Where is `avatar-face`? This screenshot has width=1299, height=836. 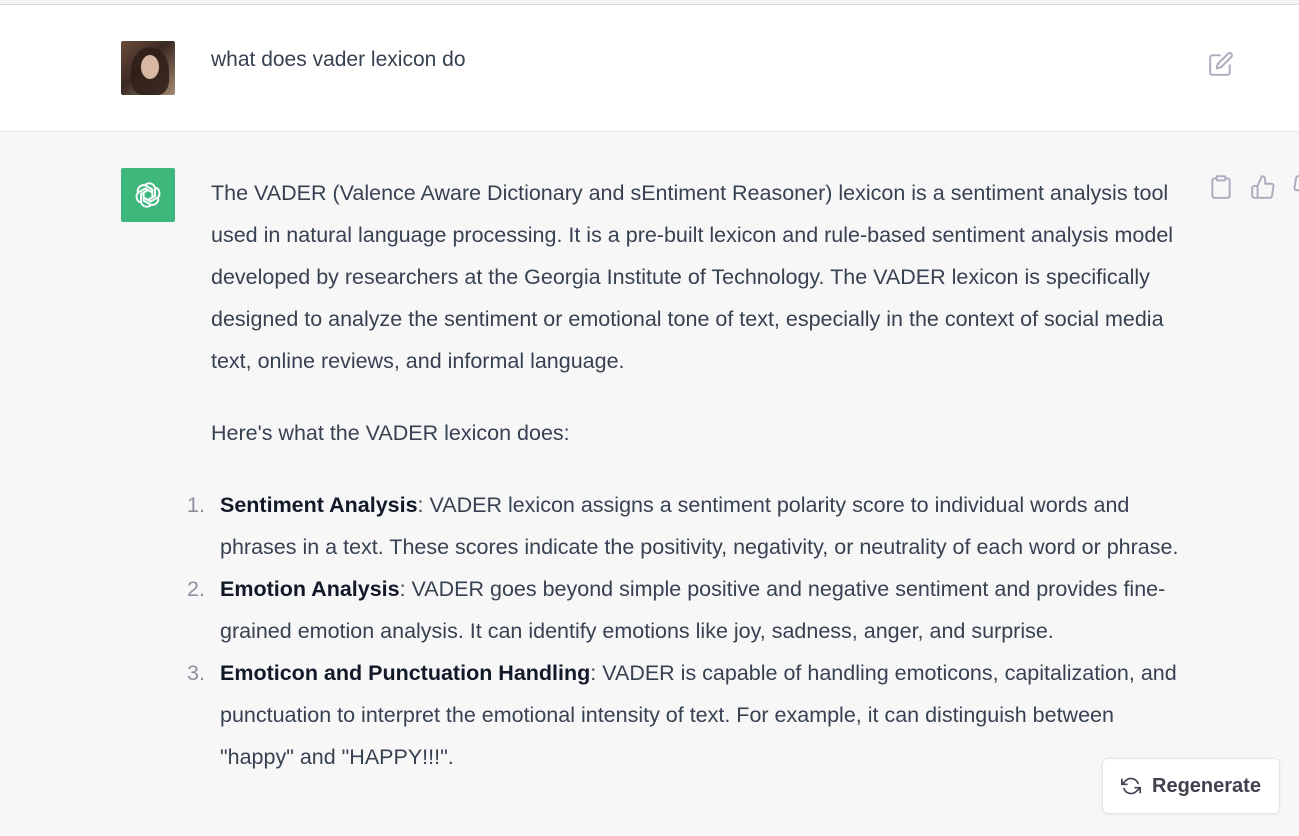 avatar-face is located at coordinates (150, 67).